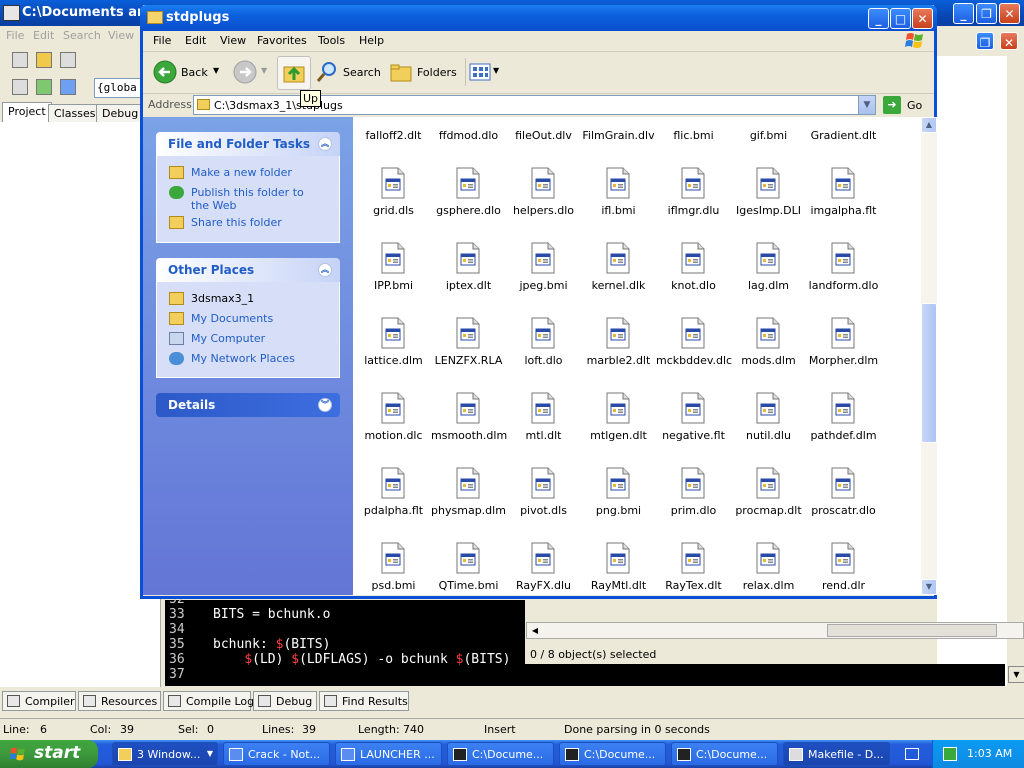 The height and width of the screenshot is (768, 1024). I want to click on menu-edit: Edit, so click(195, 40).